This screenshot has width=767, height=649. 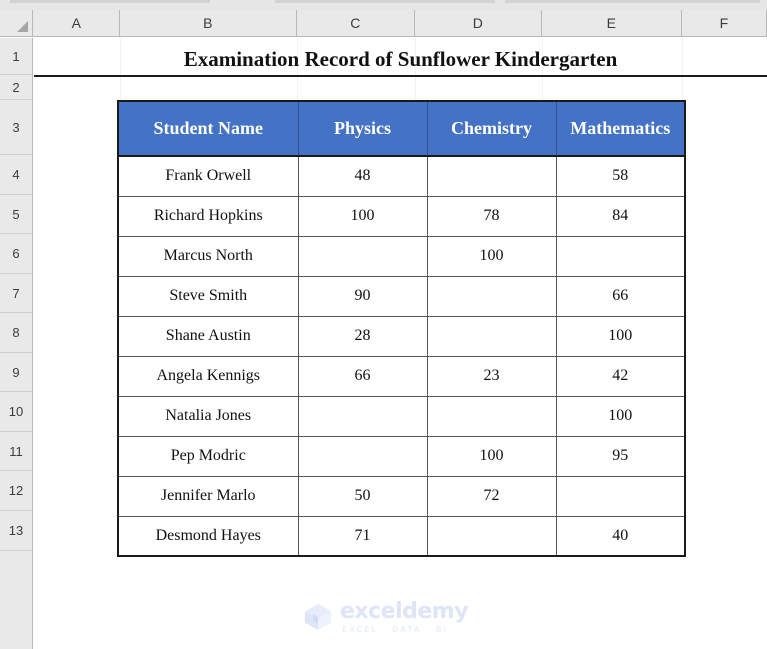 I want to click on cell-student-name: Natalia Jones, so click(x=208, y=416).